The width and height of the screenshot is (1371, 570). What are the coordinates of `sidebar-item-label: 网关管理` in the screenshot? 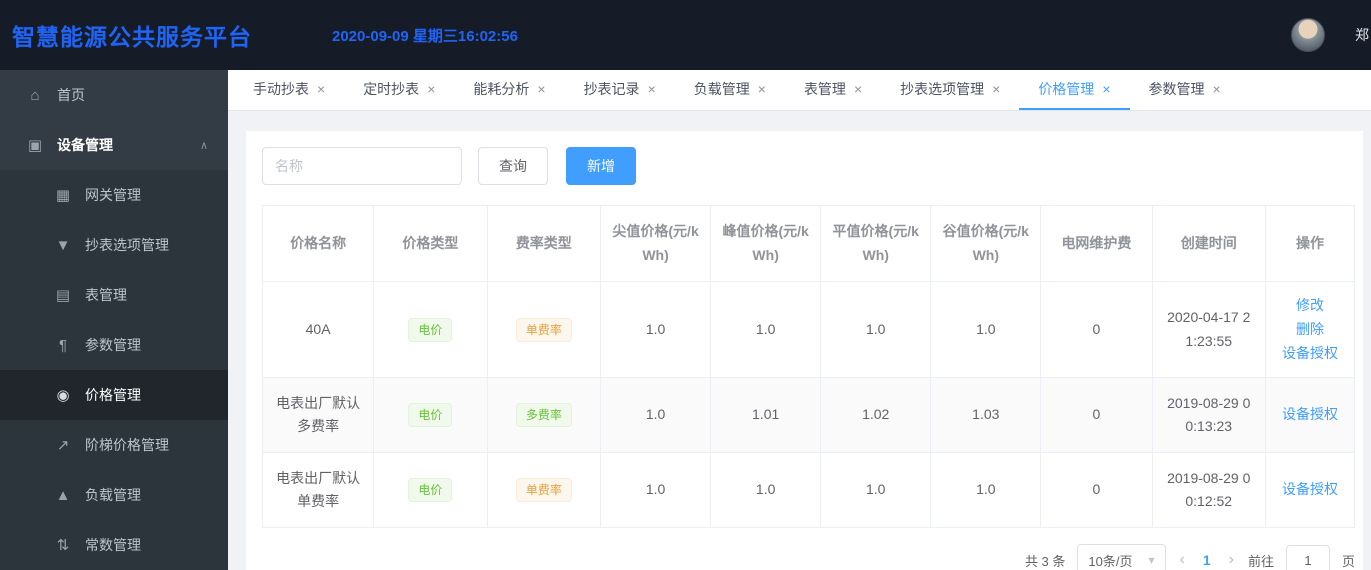 It's located at (113, 195).